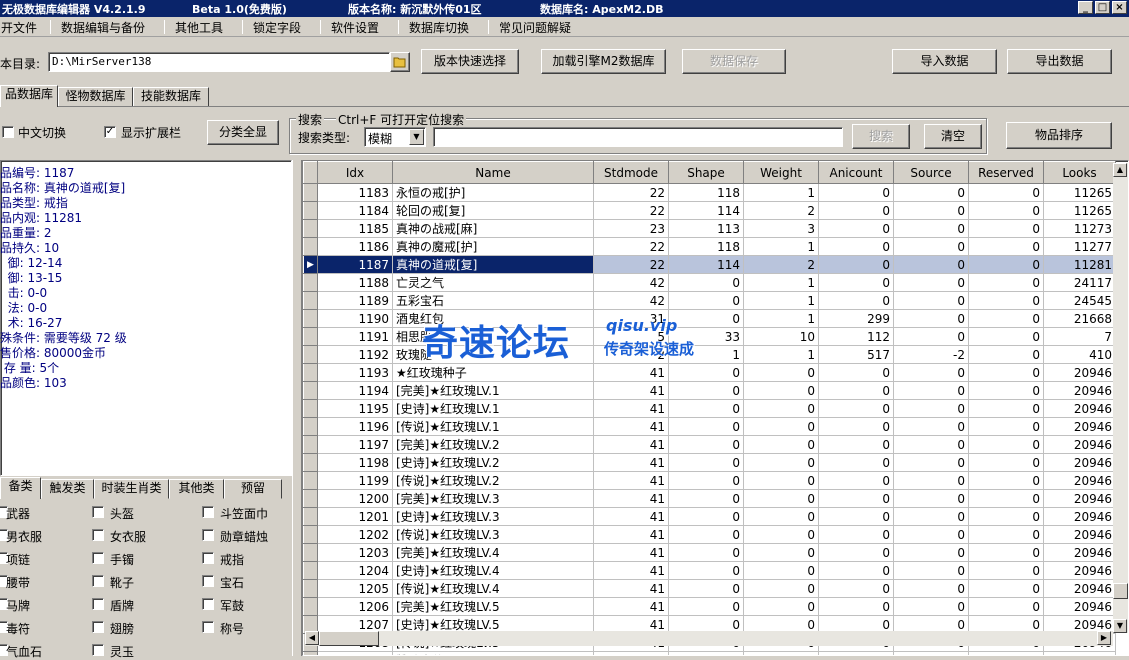  What do you see at coordinates (355, 408) in the screenshot?
I see `cell-idx: 1195` at bounding box center [355, 408].